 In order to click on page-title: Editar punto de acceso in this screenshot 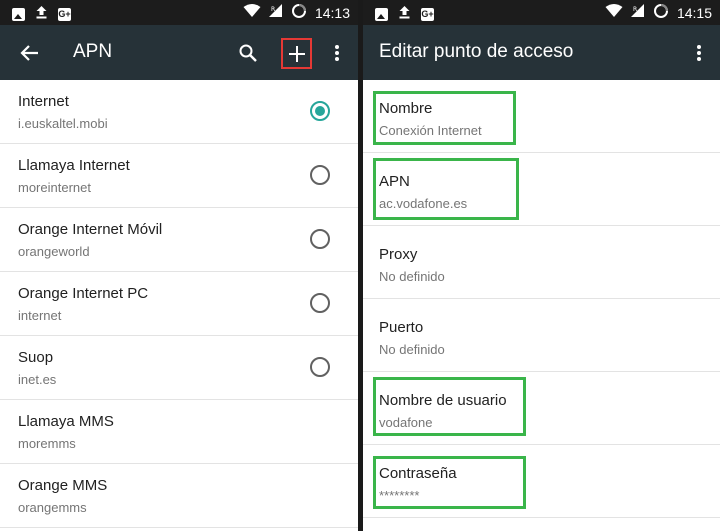, I will do `click(476, 51)`.